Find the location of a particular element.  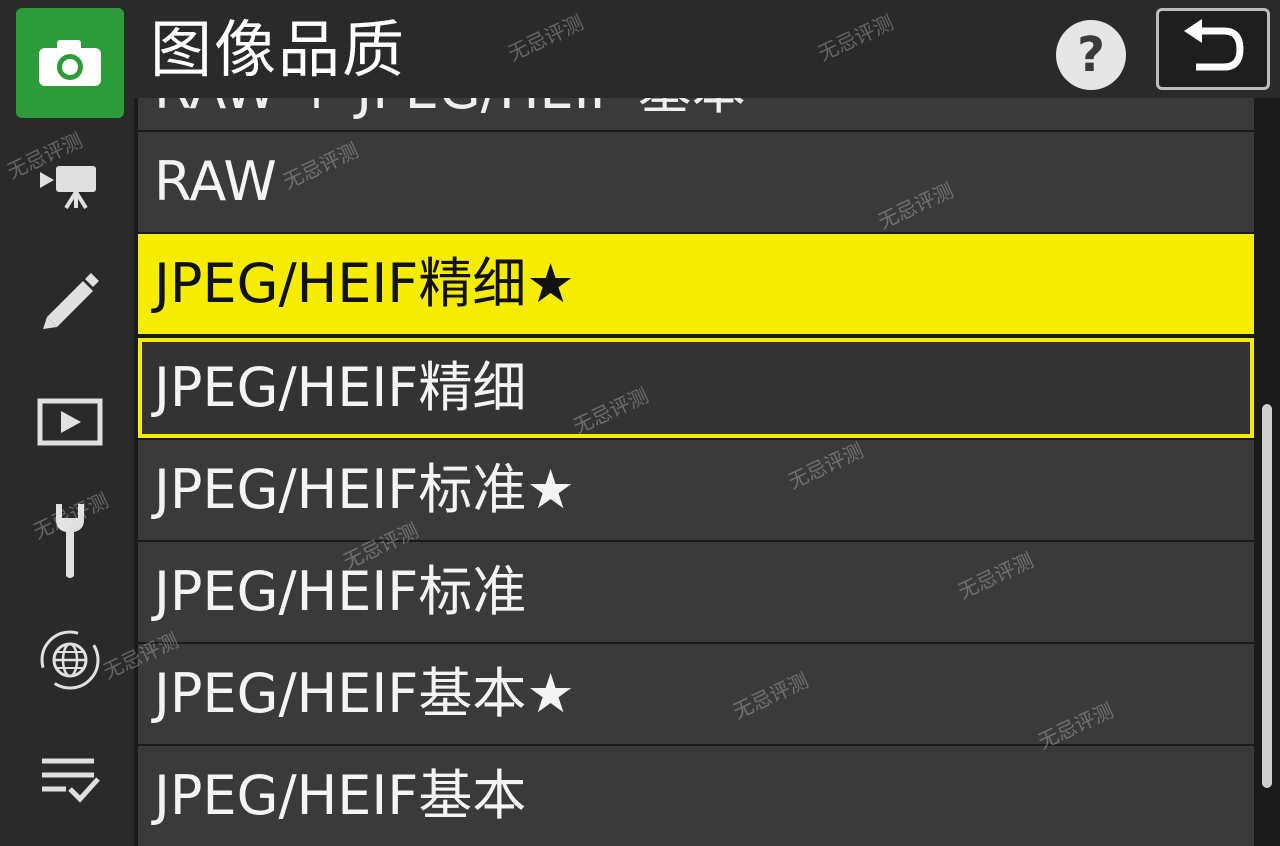

sidebar is located at coordinates (67, 423).